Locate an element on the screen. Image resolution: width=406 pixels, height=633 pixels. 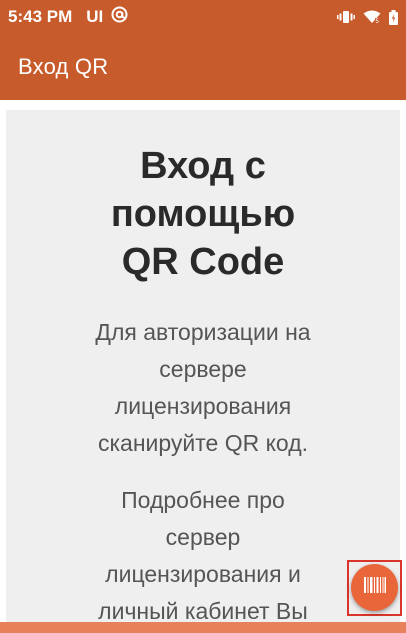
wifi-icon: 5 is located at coordinates (372, 17).